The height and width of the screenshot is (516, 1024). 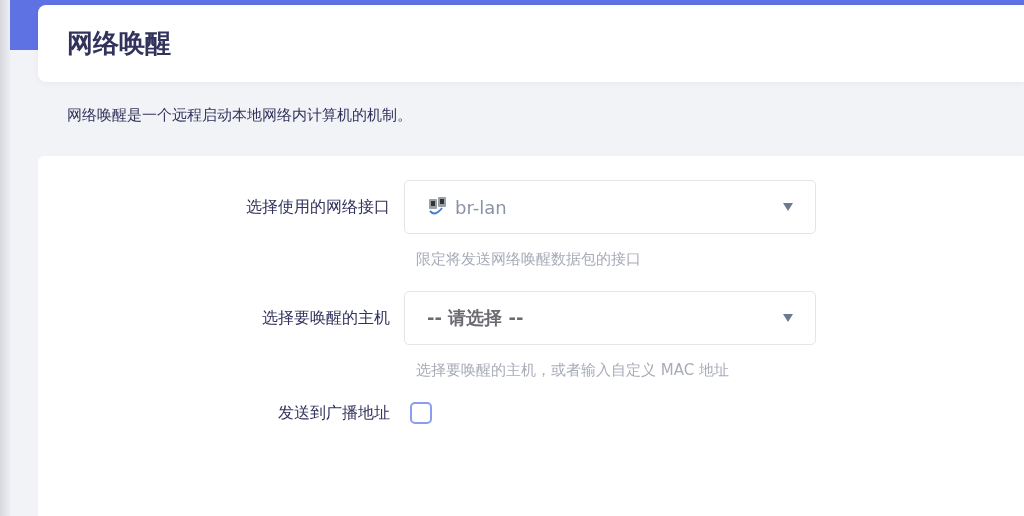 I want to click on field-label: 选择使用的网络接口, so click(x=317, y=207).